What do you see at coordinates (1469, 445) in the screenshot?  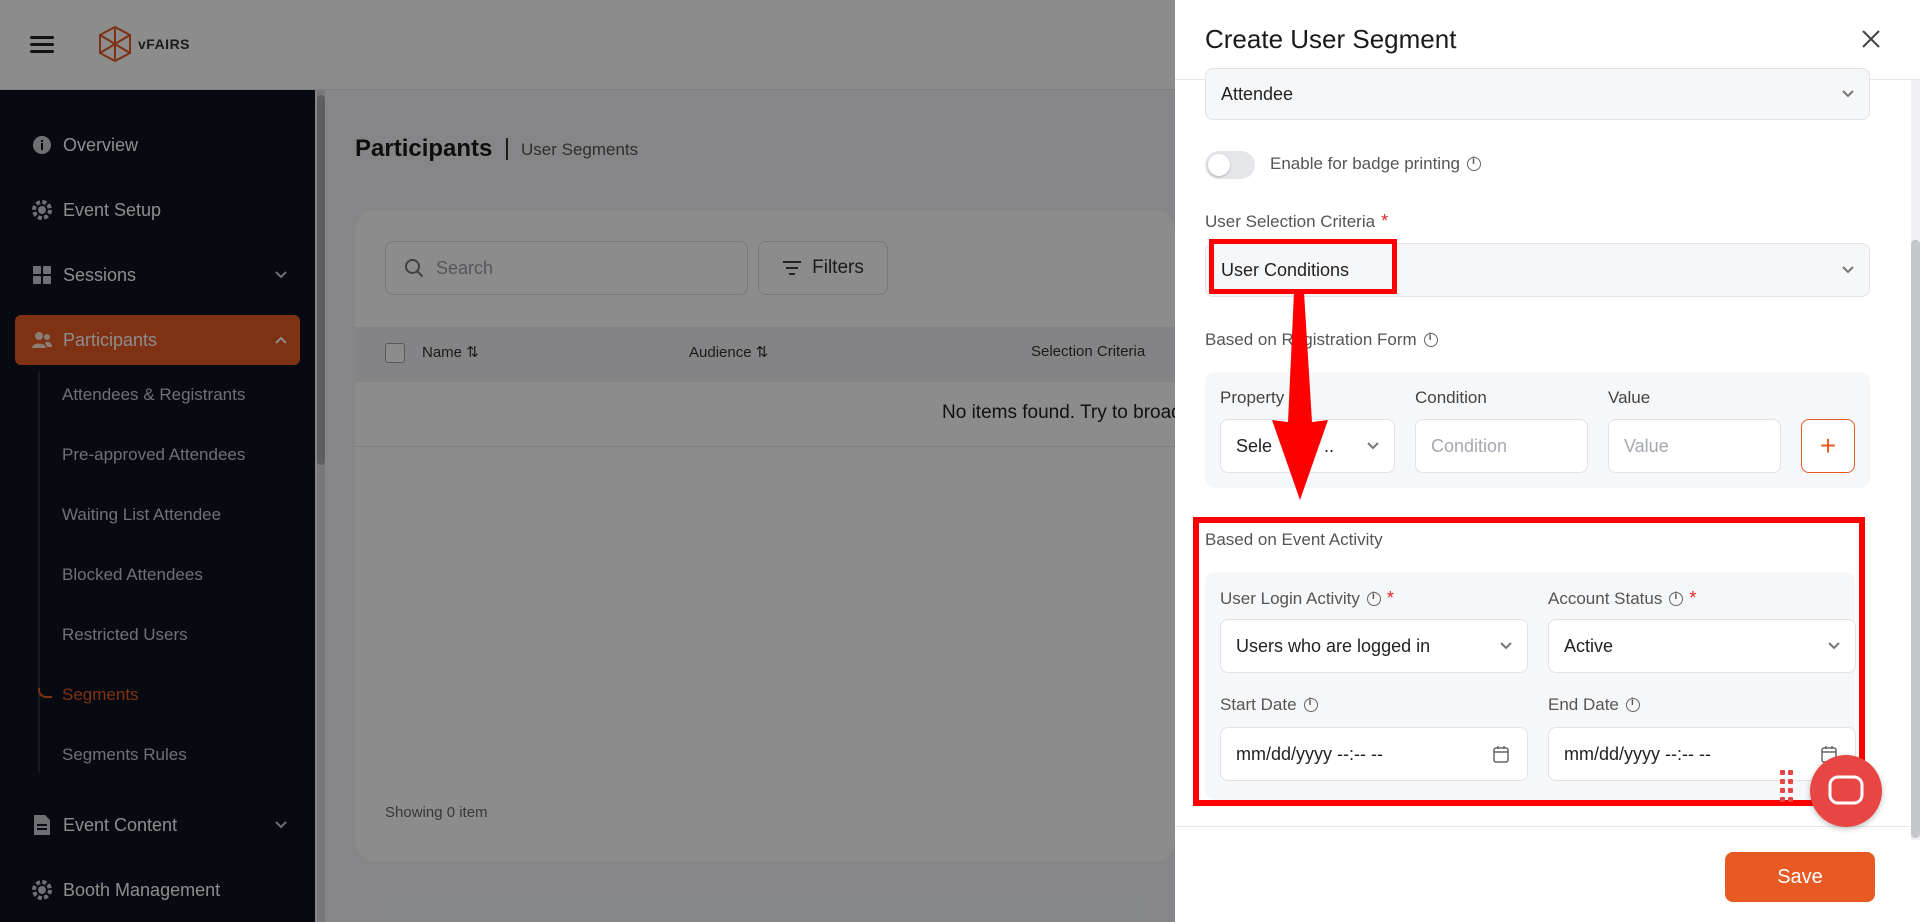 I see `condition-placeholder: Condition` at bounding box center [1469, 445].